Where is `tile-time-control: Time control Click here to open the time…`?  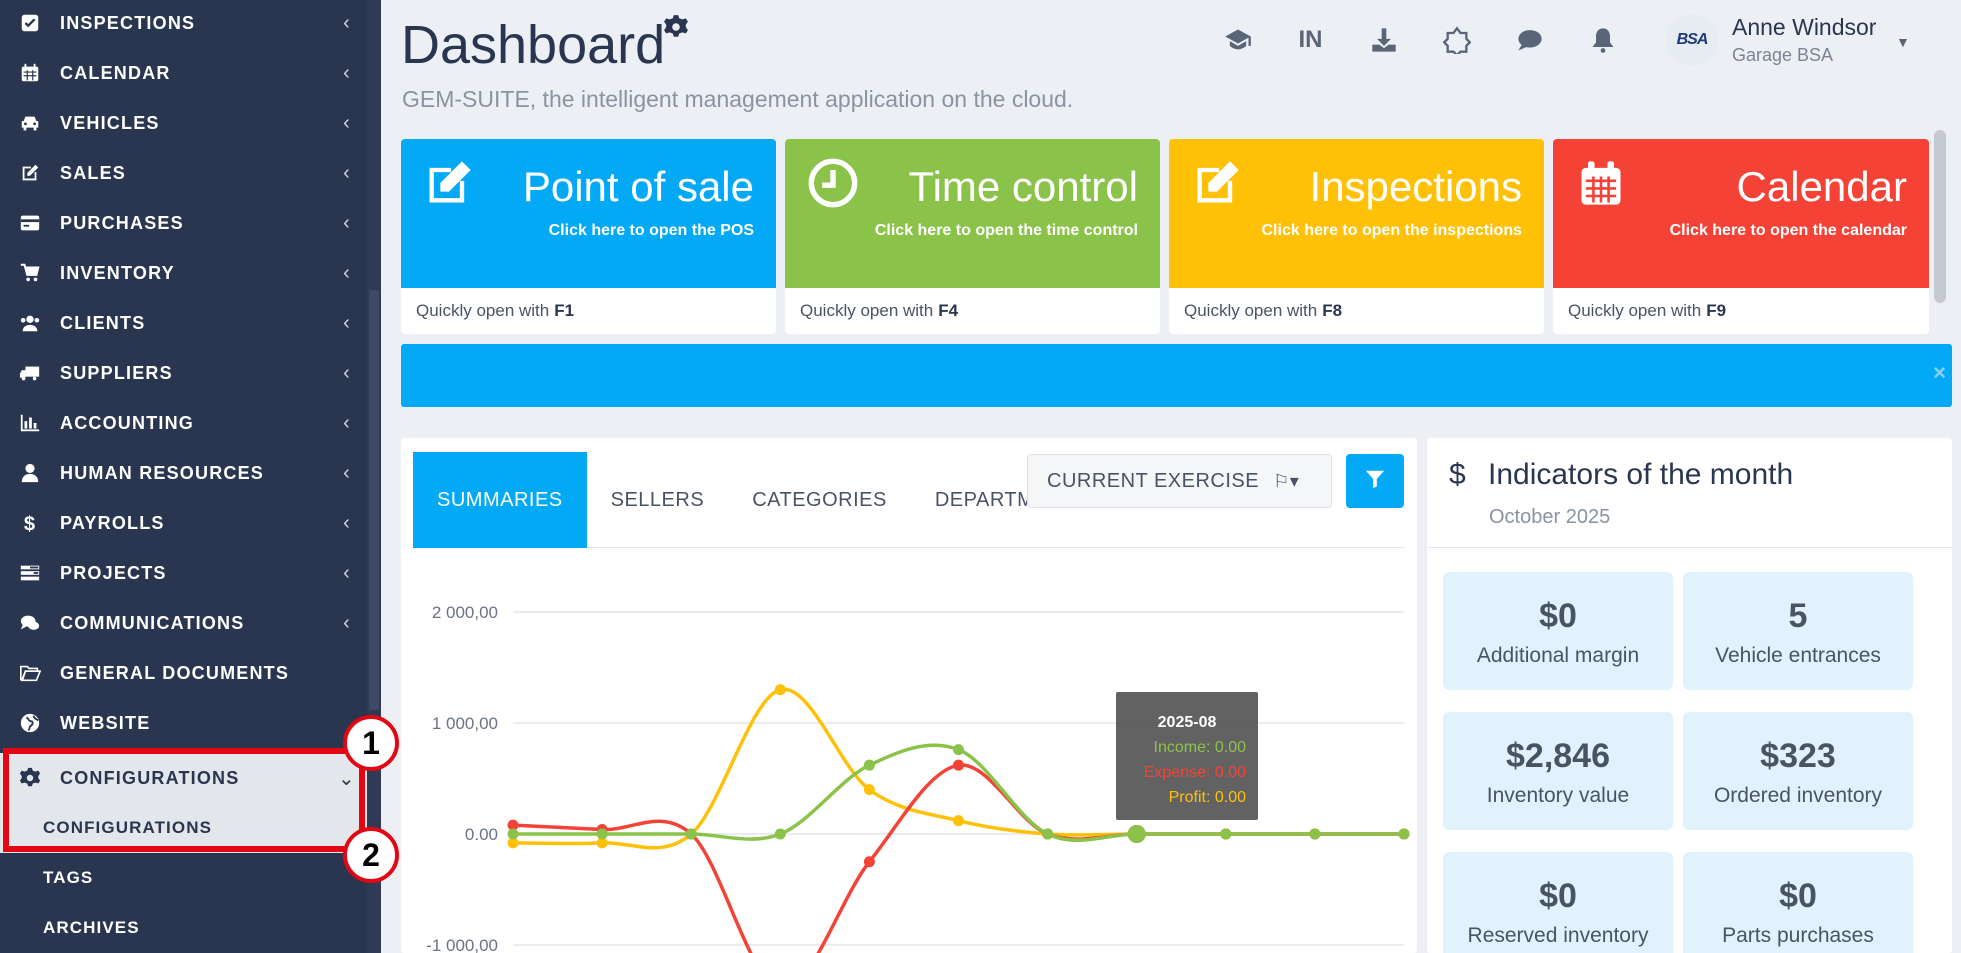 tile-time-control: Time control Click here to open the time… is located at coordinates (972, 236).